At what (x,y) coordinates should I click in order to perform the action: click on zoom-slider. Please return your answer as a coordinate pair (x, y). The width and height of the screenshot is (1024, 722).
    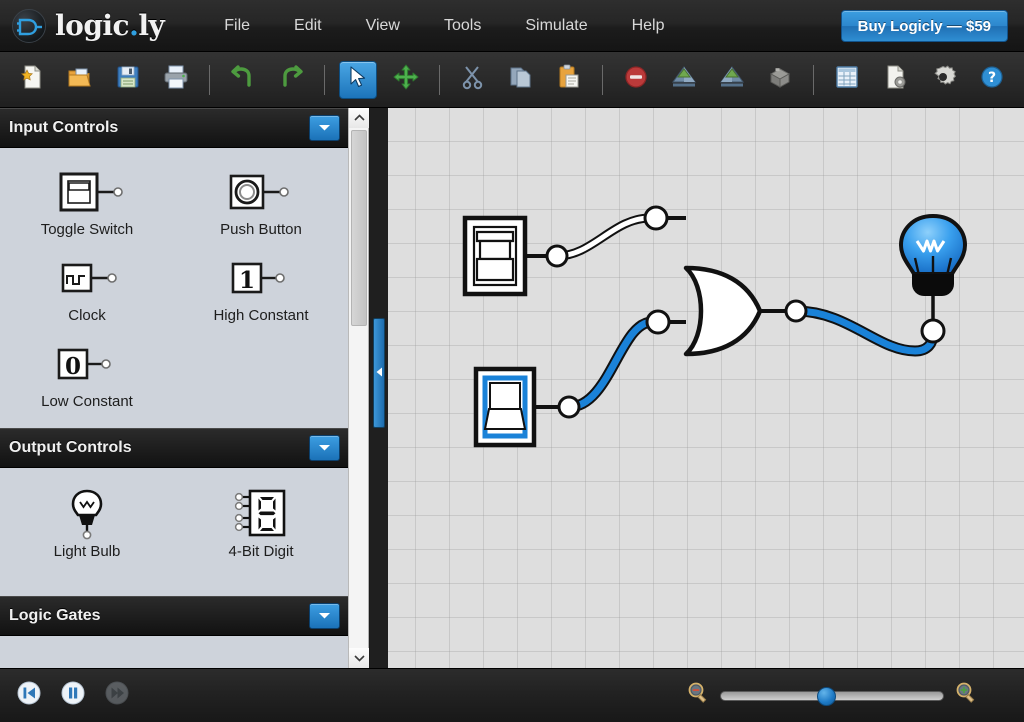
    Looking at the image, I should click on (832, 696).